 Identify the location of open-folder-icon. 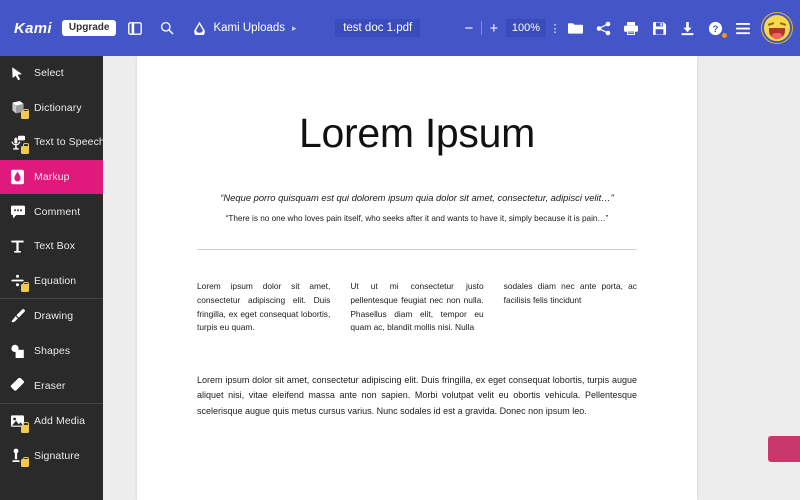
(575, 28).